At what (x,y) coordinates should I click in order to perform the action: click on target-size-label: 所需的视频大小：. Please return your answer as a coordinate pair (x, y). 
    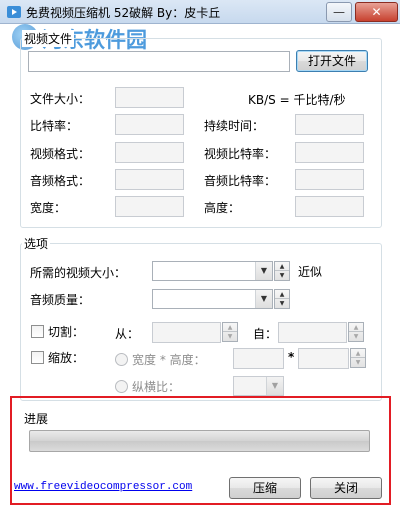
    Looking at the image, I should click on (78, 273).